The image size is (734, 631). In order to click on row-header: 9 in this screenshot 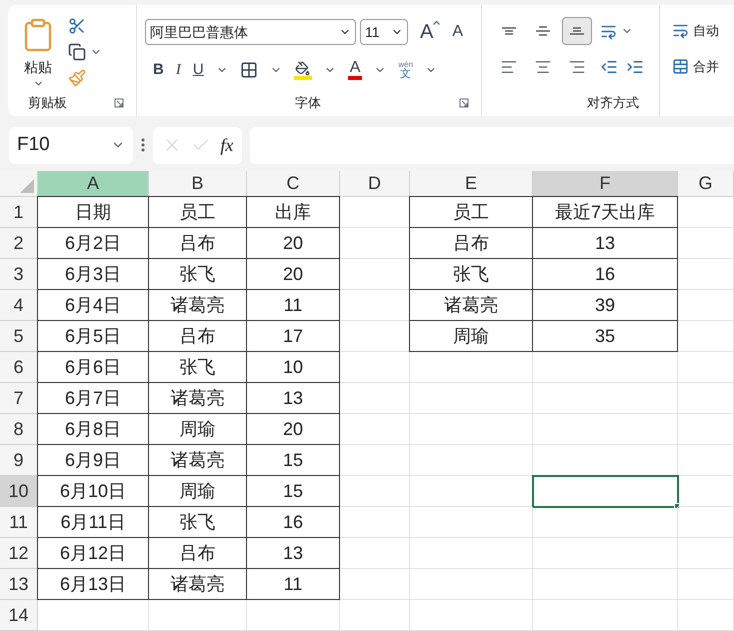, I will do `click(19, 460)`.